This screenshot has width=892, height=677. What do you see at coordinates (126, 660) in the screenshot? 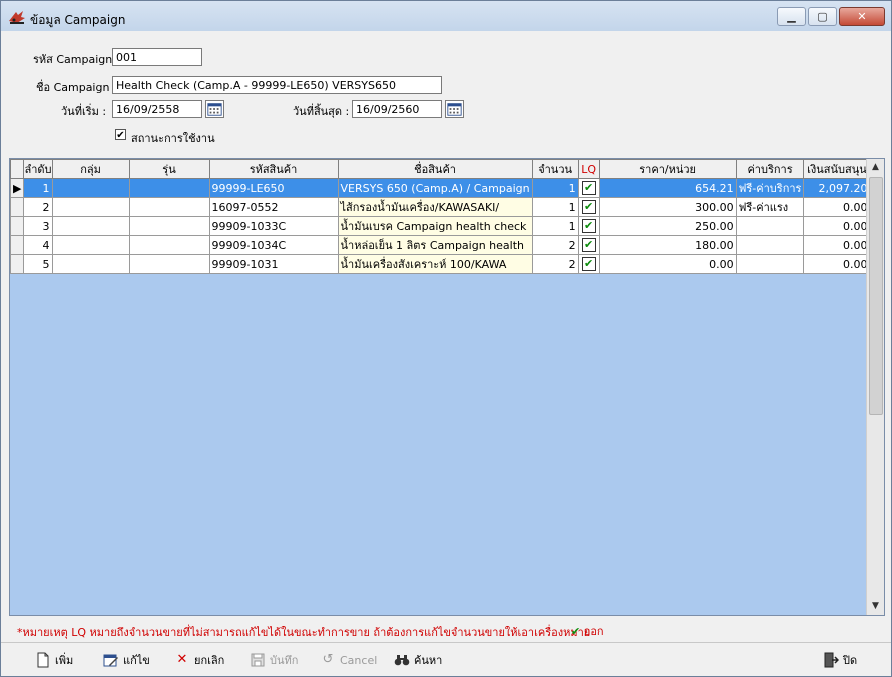
I see `edit-button: แก้ไข` at bounding box center [126, 660].